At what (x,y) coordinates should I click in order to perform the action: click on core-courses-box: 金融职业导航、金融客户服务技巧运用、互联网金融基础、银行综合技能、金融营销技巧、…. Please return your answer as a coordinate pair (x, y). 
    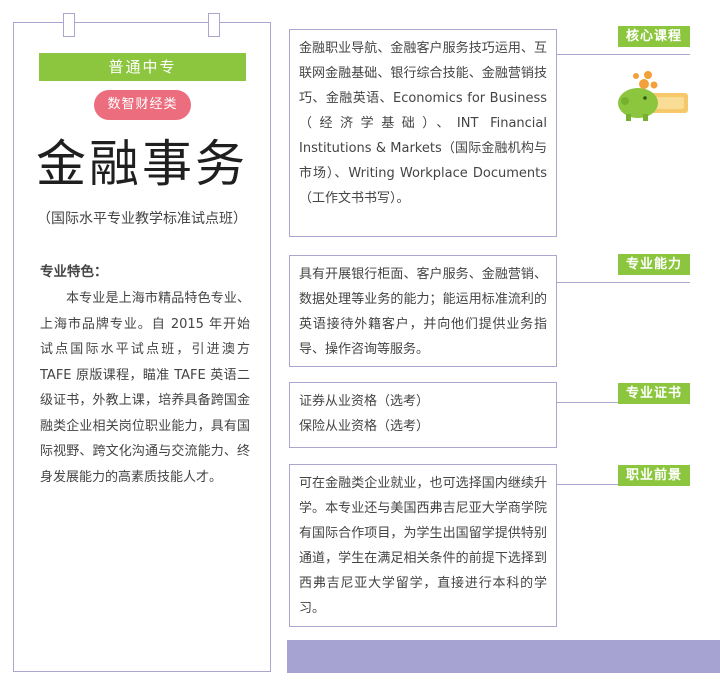
    Looking at the image, I should click on (423, 133).